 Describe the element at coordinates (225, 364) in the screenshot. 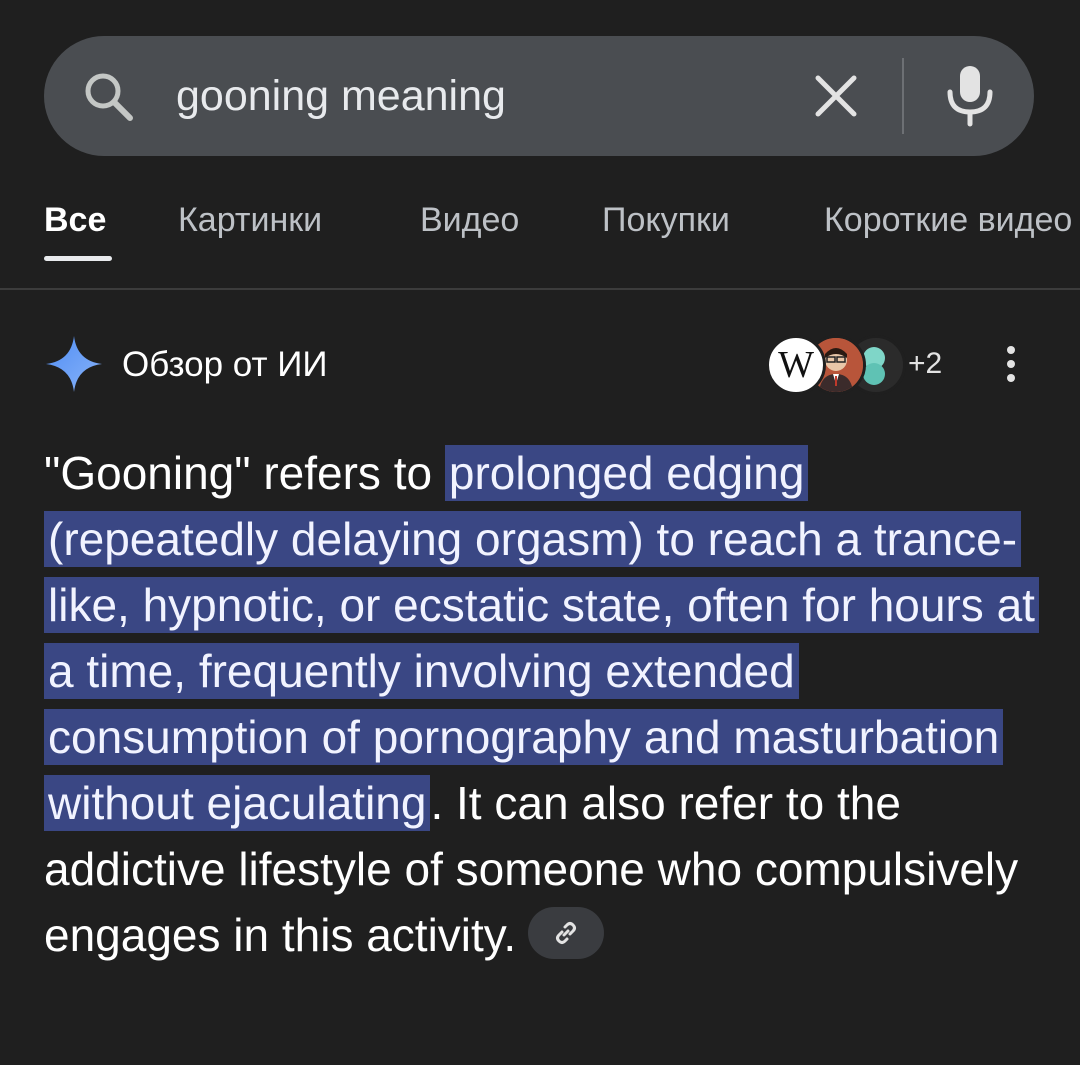

I see `ai-overview-title: Обзор от ИИ` at that location.